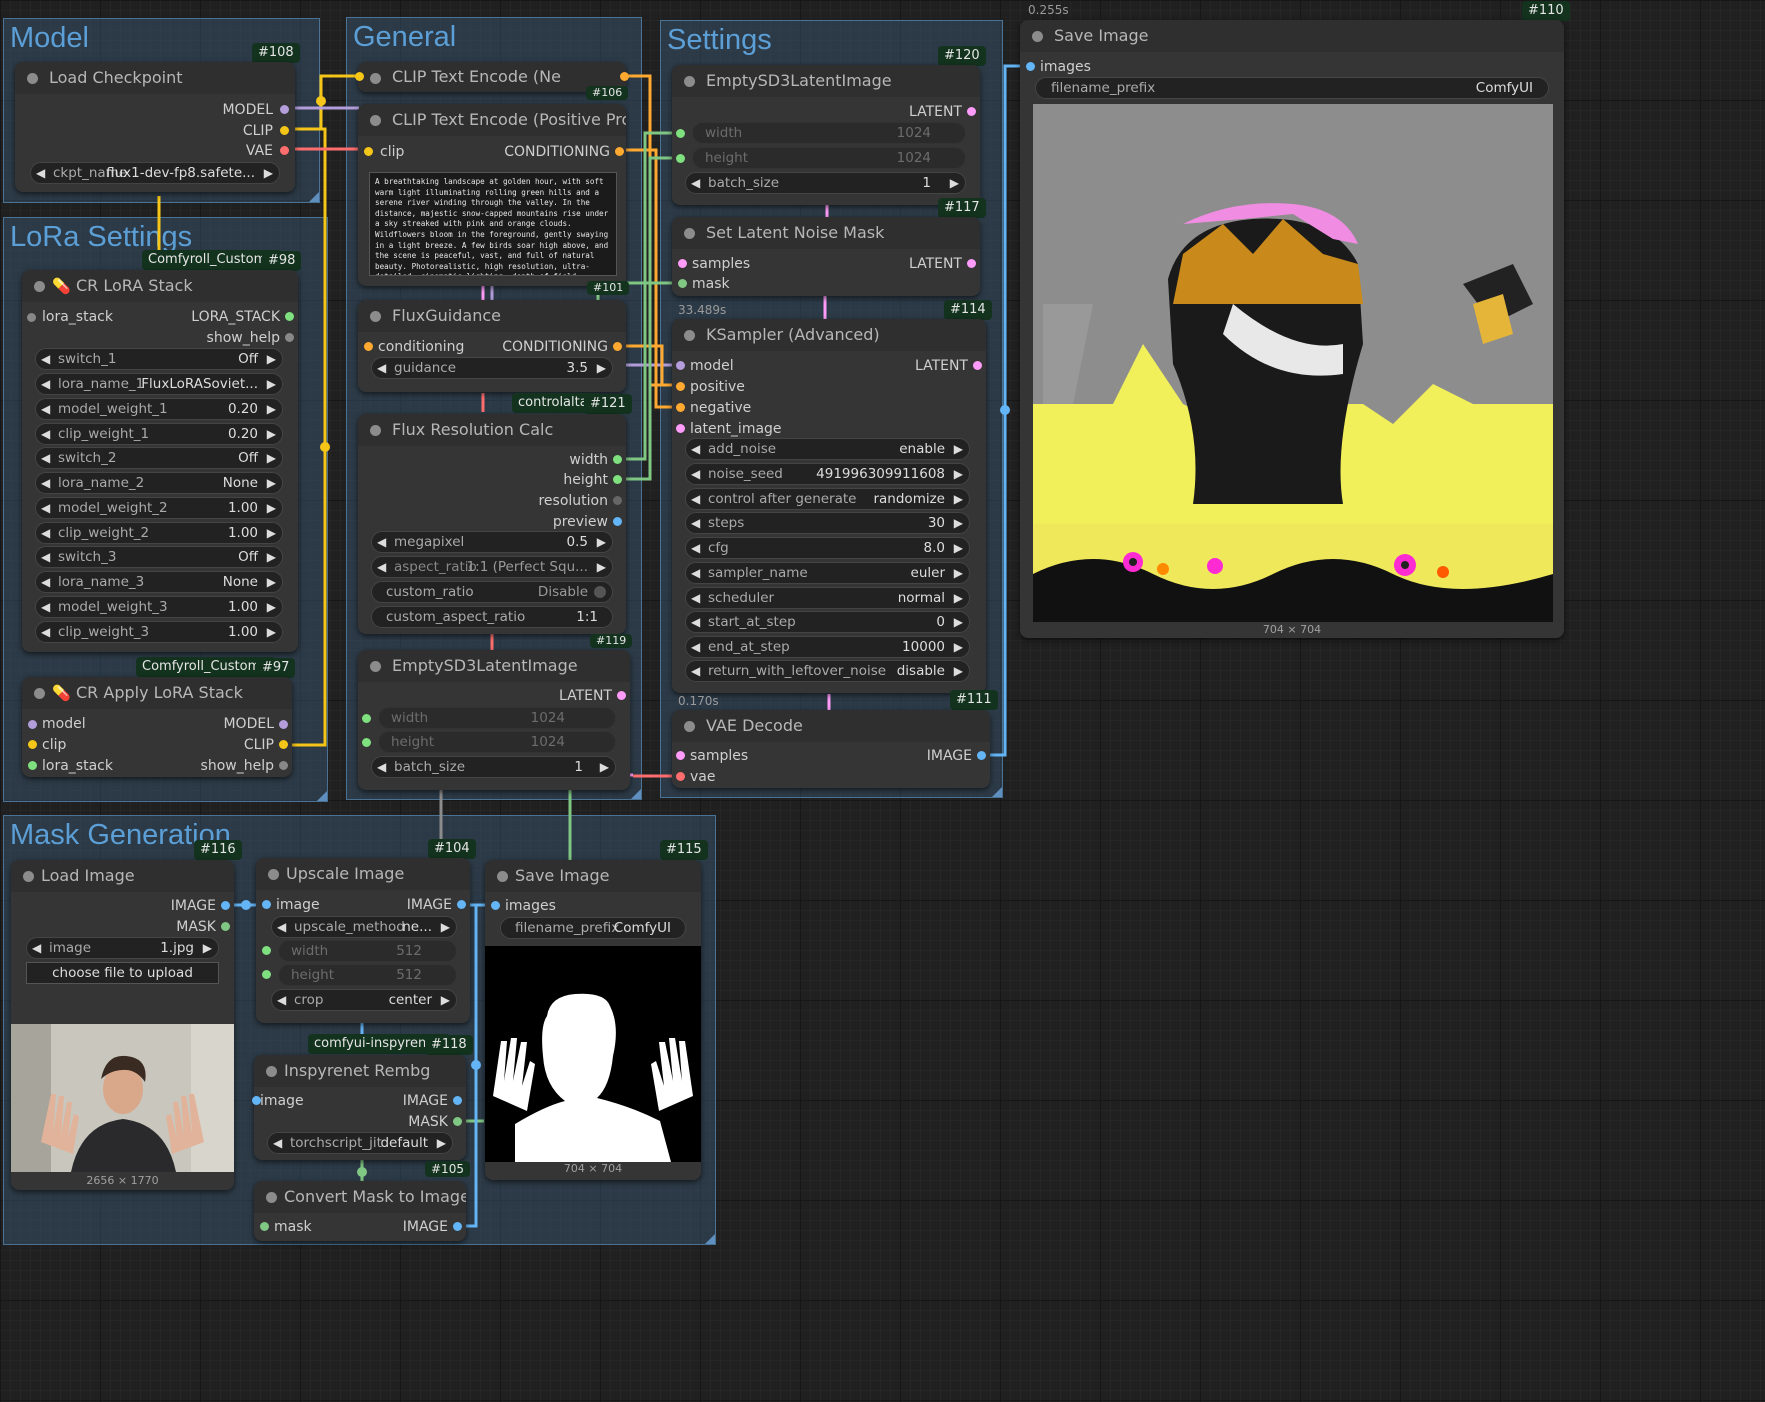  I want to click on output-dot-width, so click(617, 459).